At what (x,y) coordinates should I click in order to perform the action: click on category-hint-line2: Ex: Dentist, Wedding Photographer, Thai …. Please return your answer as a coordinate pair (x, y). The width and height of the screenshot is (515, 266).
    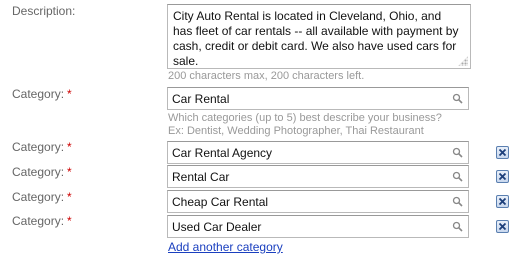
    Looking at the image, I should click on (296, 131).